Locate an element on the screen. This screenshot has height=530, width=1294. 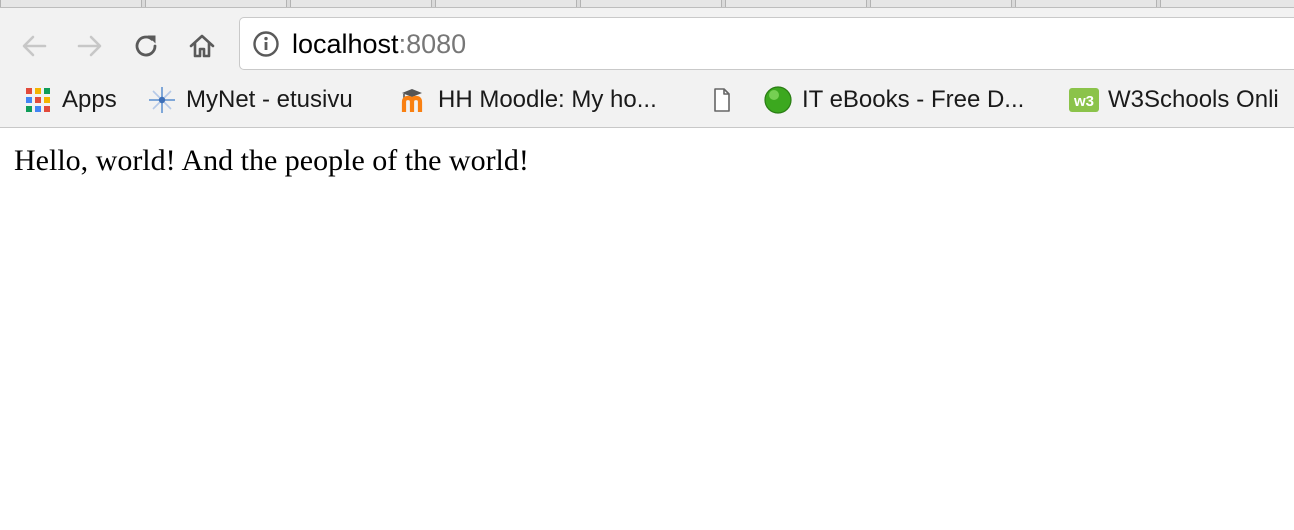
mynet-icon is located at coordinates (162, 100).